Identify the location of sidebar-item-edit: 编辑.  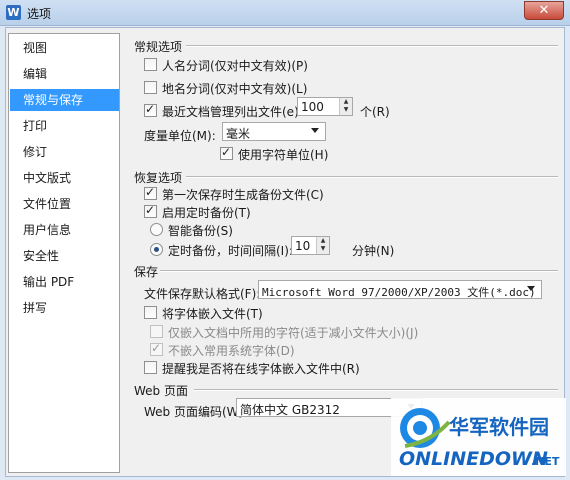
(64, 74).